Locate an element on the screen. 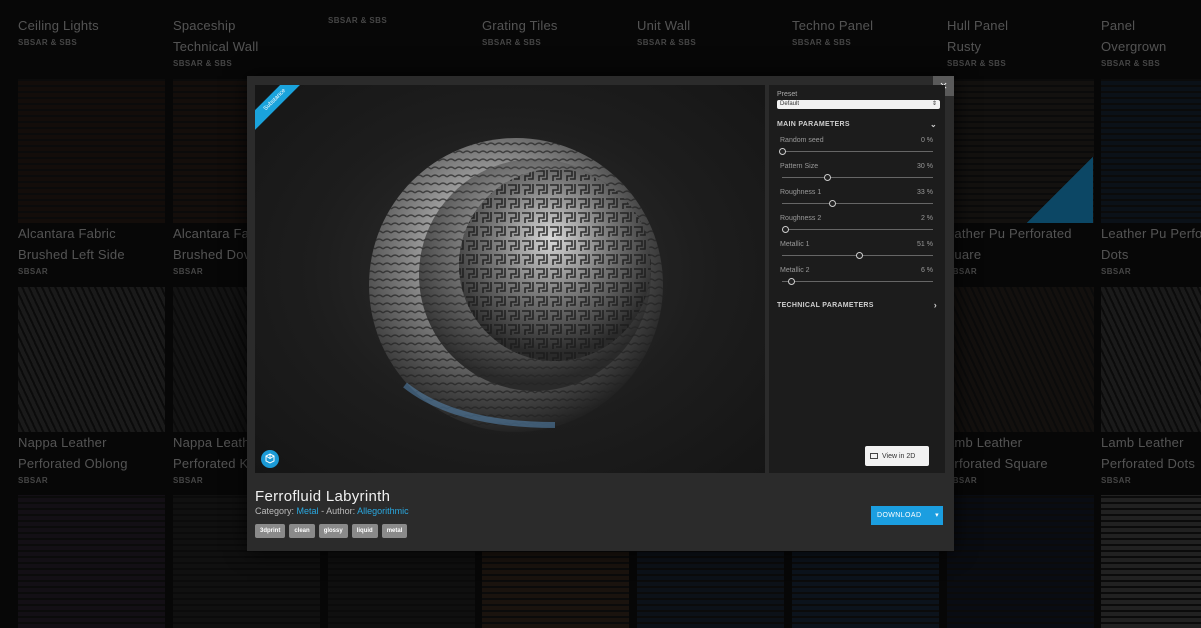 This screenshot has width=1201, height=628. parameter-slider: Roughness 1 33 % is located at coordinates (857, 202).